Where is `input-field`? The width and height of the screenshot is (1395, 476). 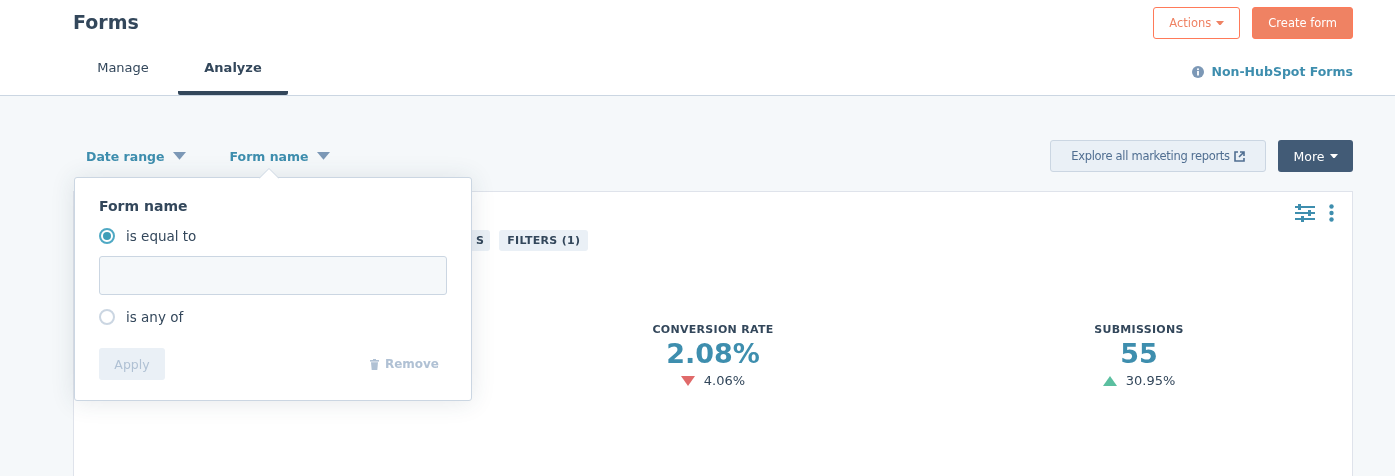
input-field is located at coordinates (273, 275).